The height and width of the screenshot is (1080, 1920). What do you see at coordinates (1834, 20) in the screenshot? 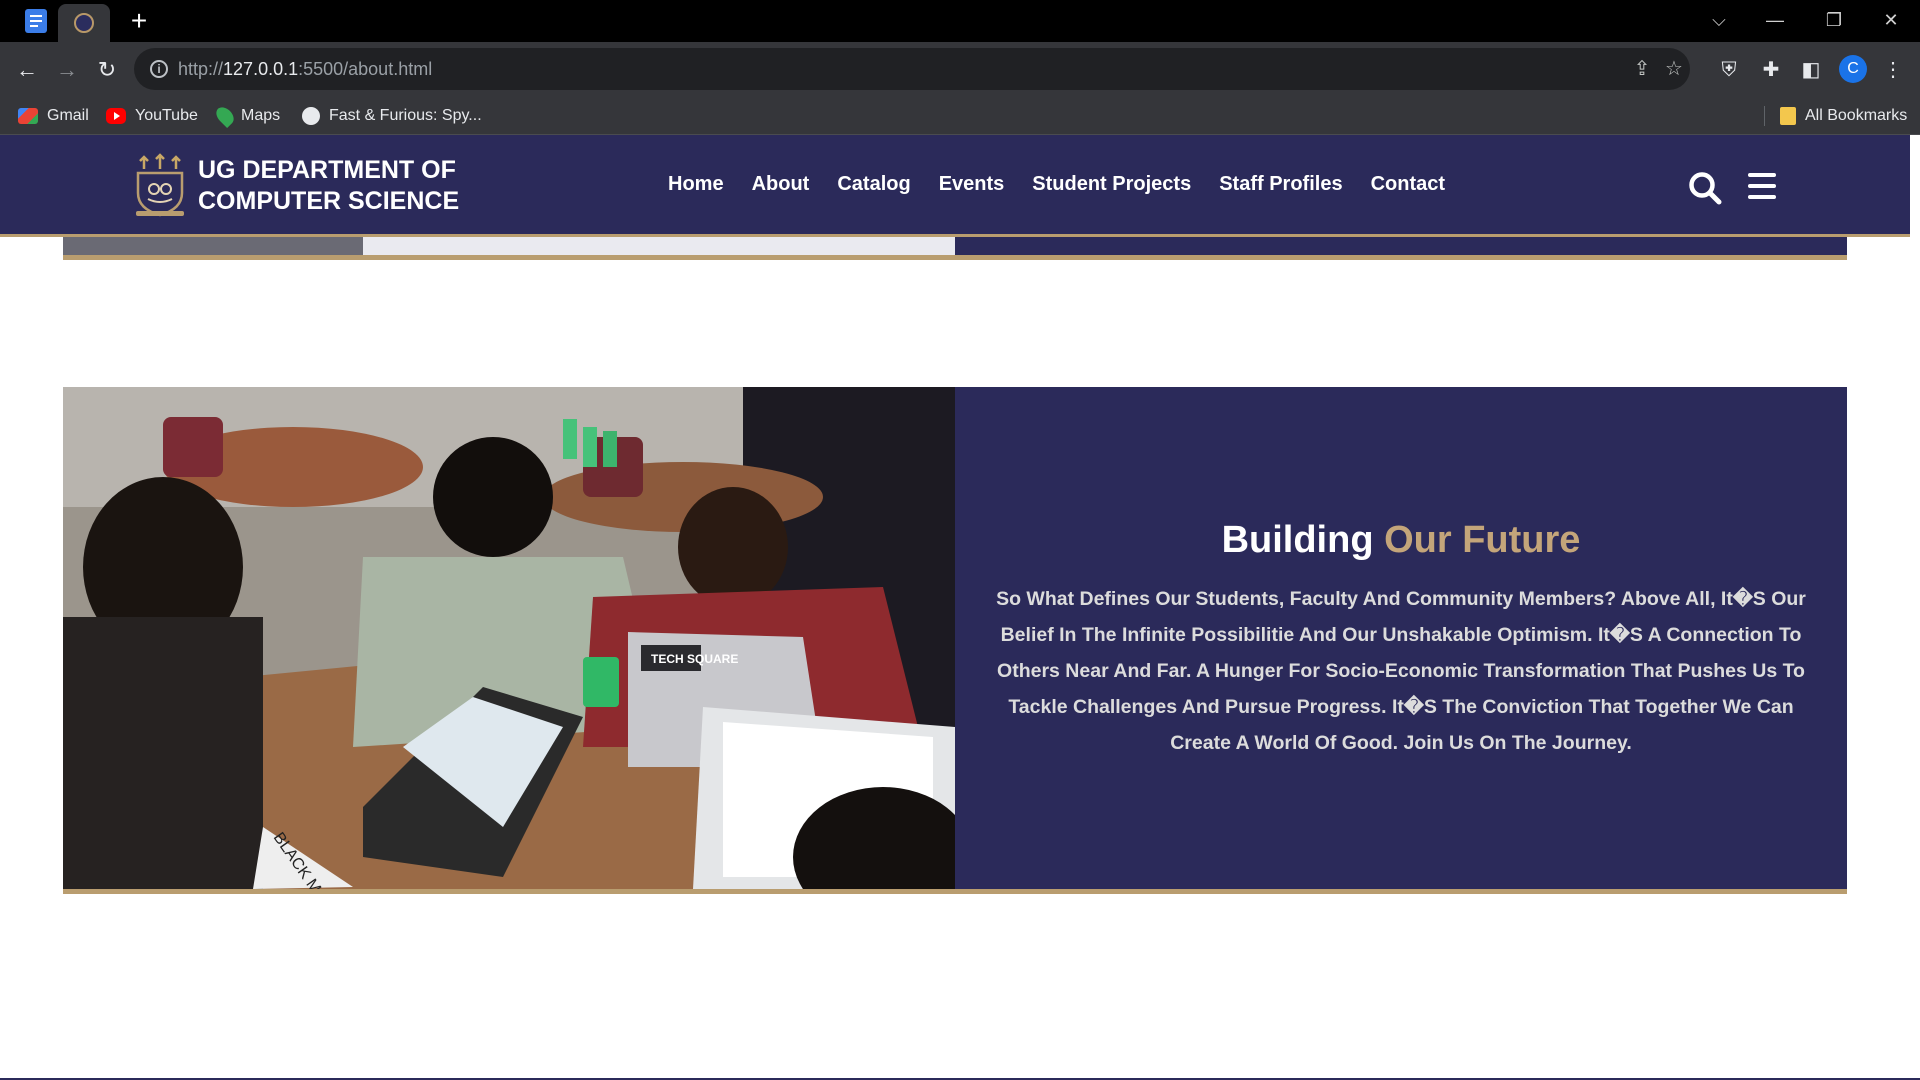
I see `restore-button: ❐` at bounding box center [1834, 20].